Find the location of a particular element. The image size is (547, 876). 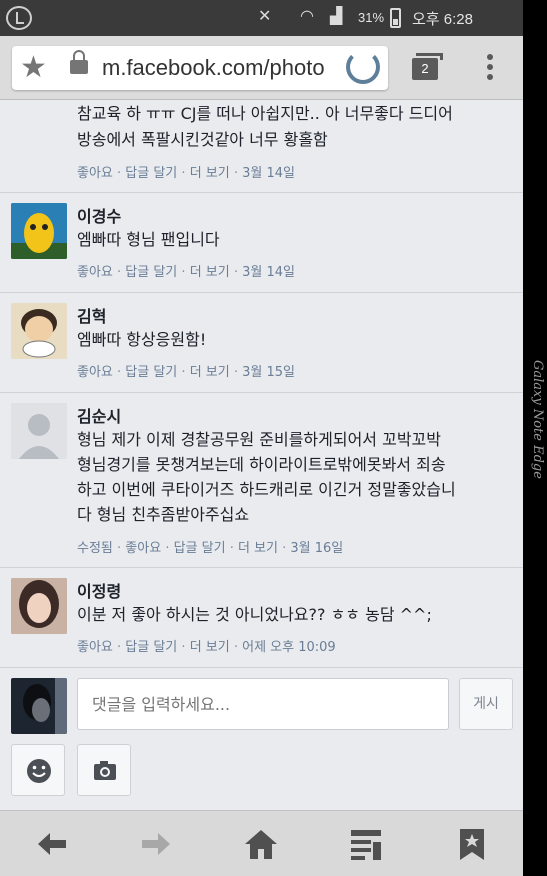

lock-icon is located at coordinates (79, 62).